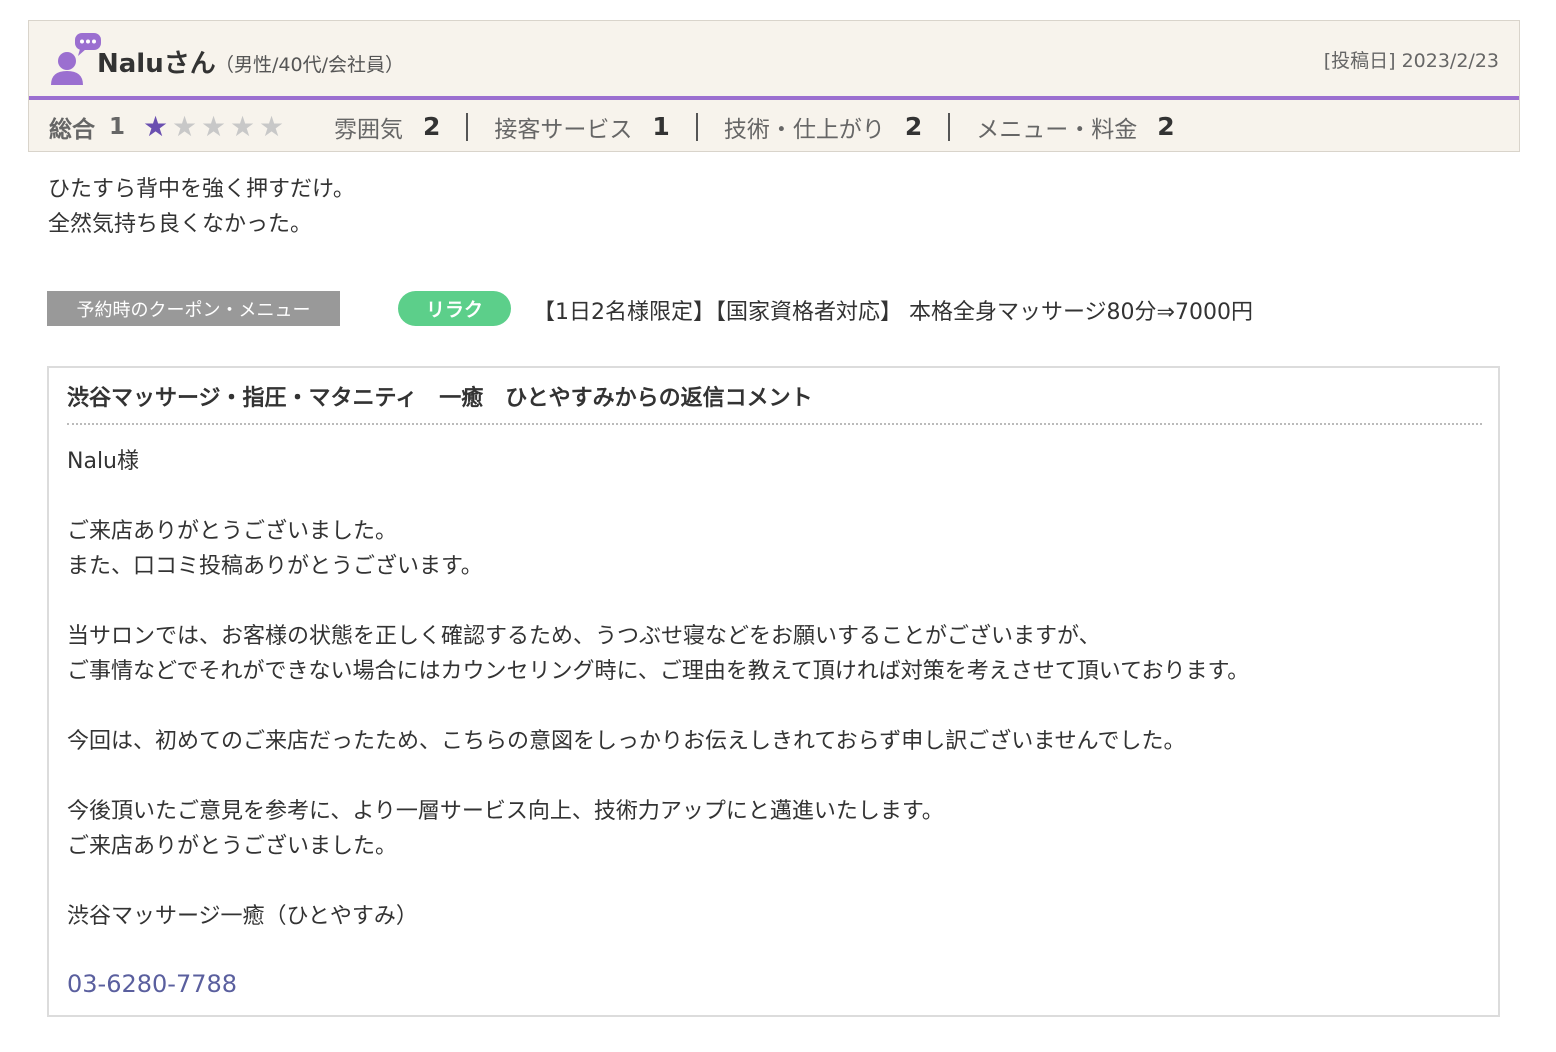 The width and height of the screenshot is (1556, 1052). I want to click on rating-atmosphere: 雰囲気 2, so click(387, 127).